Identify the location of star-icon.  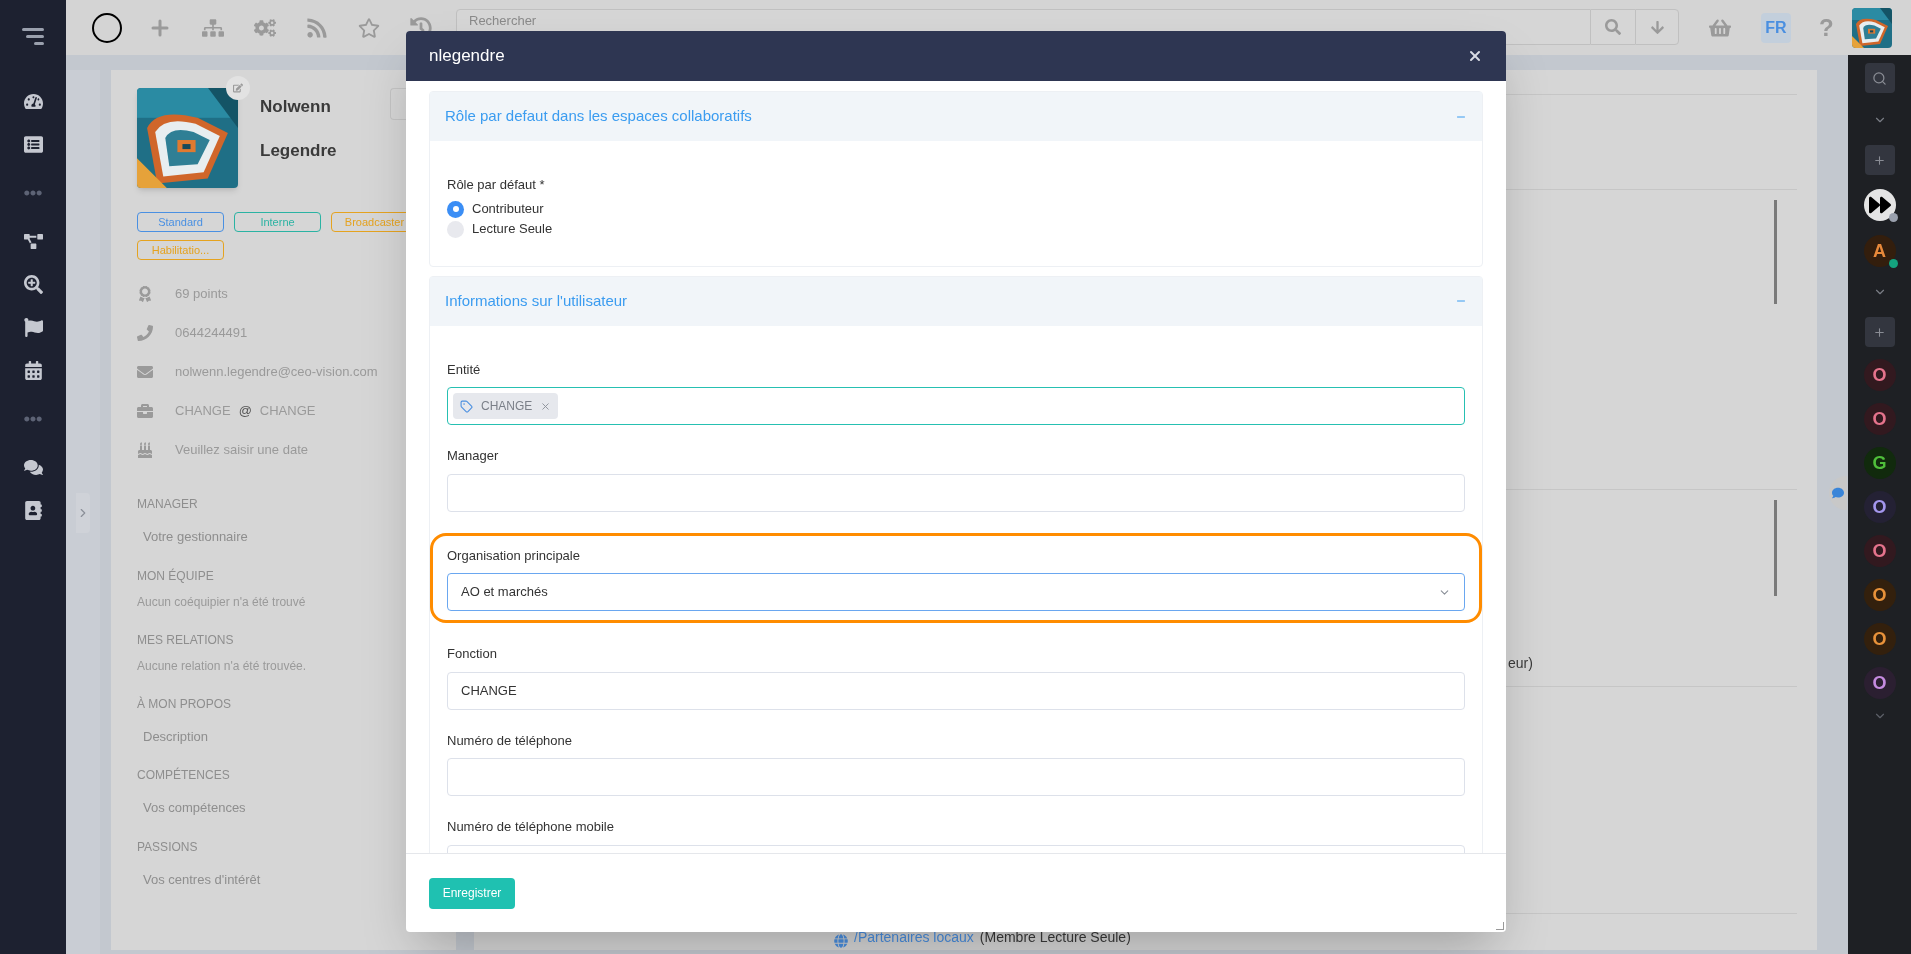
(369, 27).